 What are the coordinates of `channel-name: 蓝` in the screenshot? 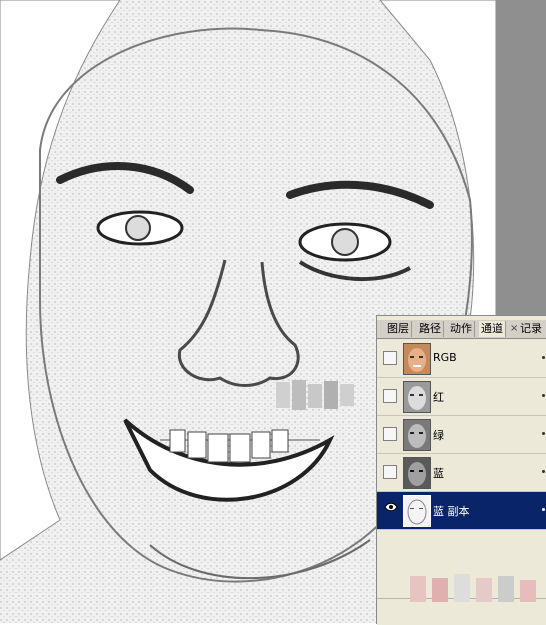 It's located at (438, 473).